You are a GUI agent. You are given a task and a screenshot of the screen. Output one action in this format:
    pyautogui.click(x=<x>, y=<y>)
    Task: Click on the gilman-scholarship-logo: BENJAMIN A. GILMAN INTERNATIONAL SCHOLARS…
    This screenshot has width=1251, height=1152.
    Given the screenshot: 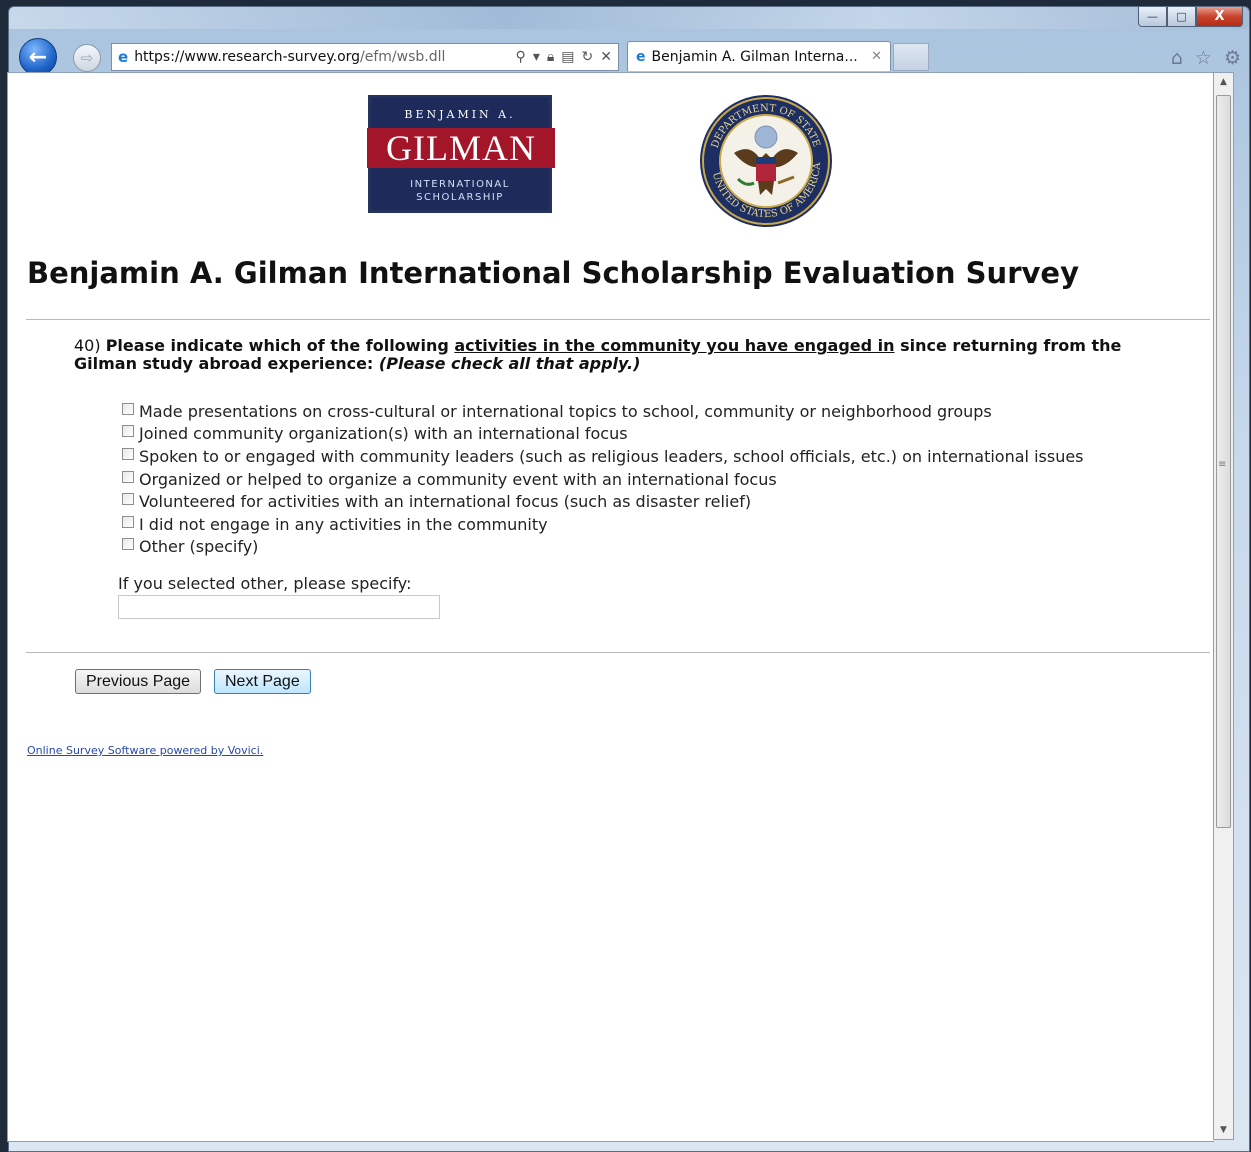 What is the action you would take?
    pyautogui.click(x=461, y=154)
    